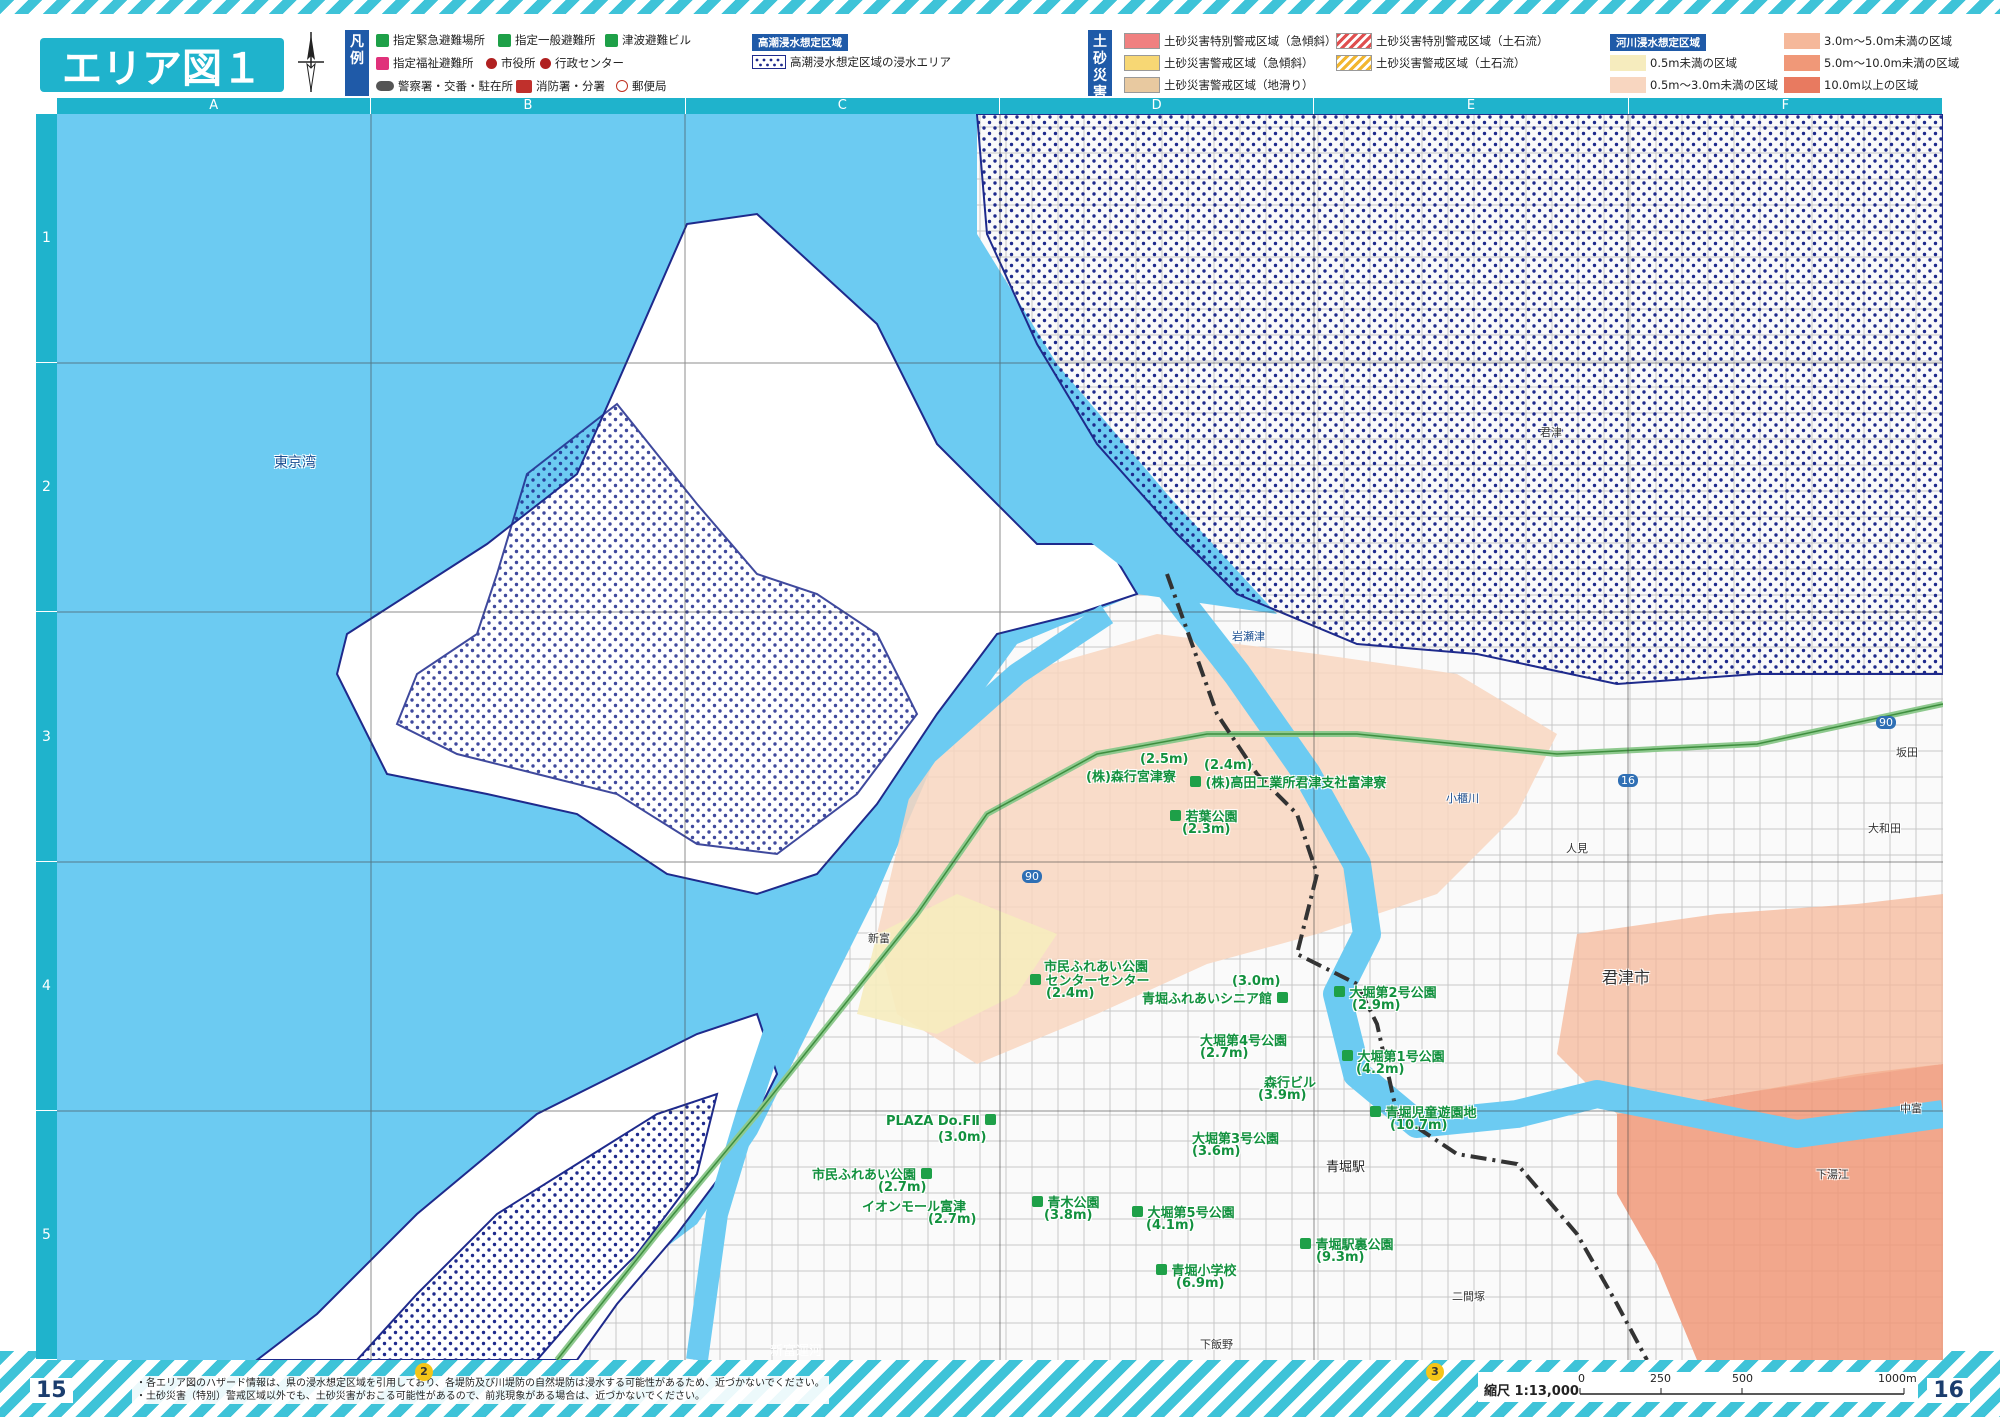  What do you see at coordinates (357, 63) in the screenshot?
I see `legend-tag: 凡例` at bounding box center [357, 63].